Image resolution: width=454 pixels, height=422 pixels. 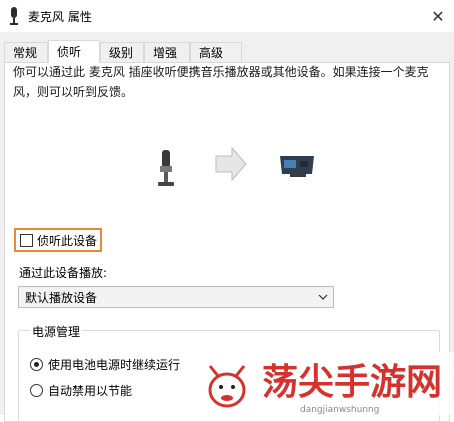 I want to click on radio-button-selected, so click(x=36, y=364).